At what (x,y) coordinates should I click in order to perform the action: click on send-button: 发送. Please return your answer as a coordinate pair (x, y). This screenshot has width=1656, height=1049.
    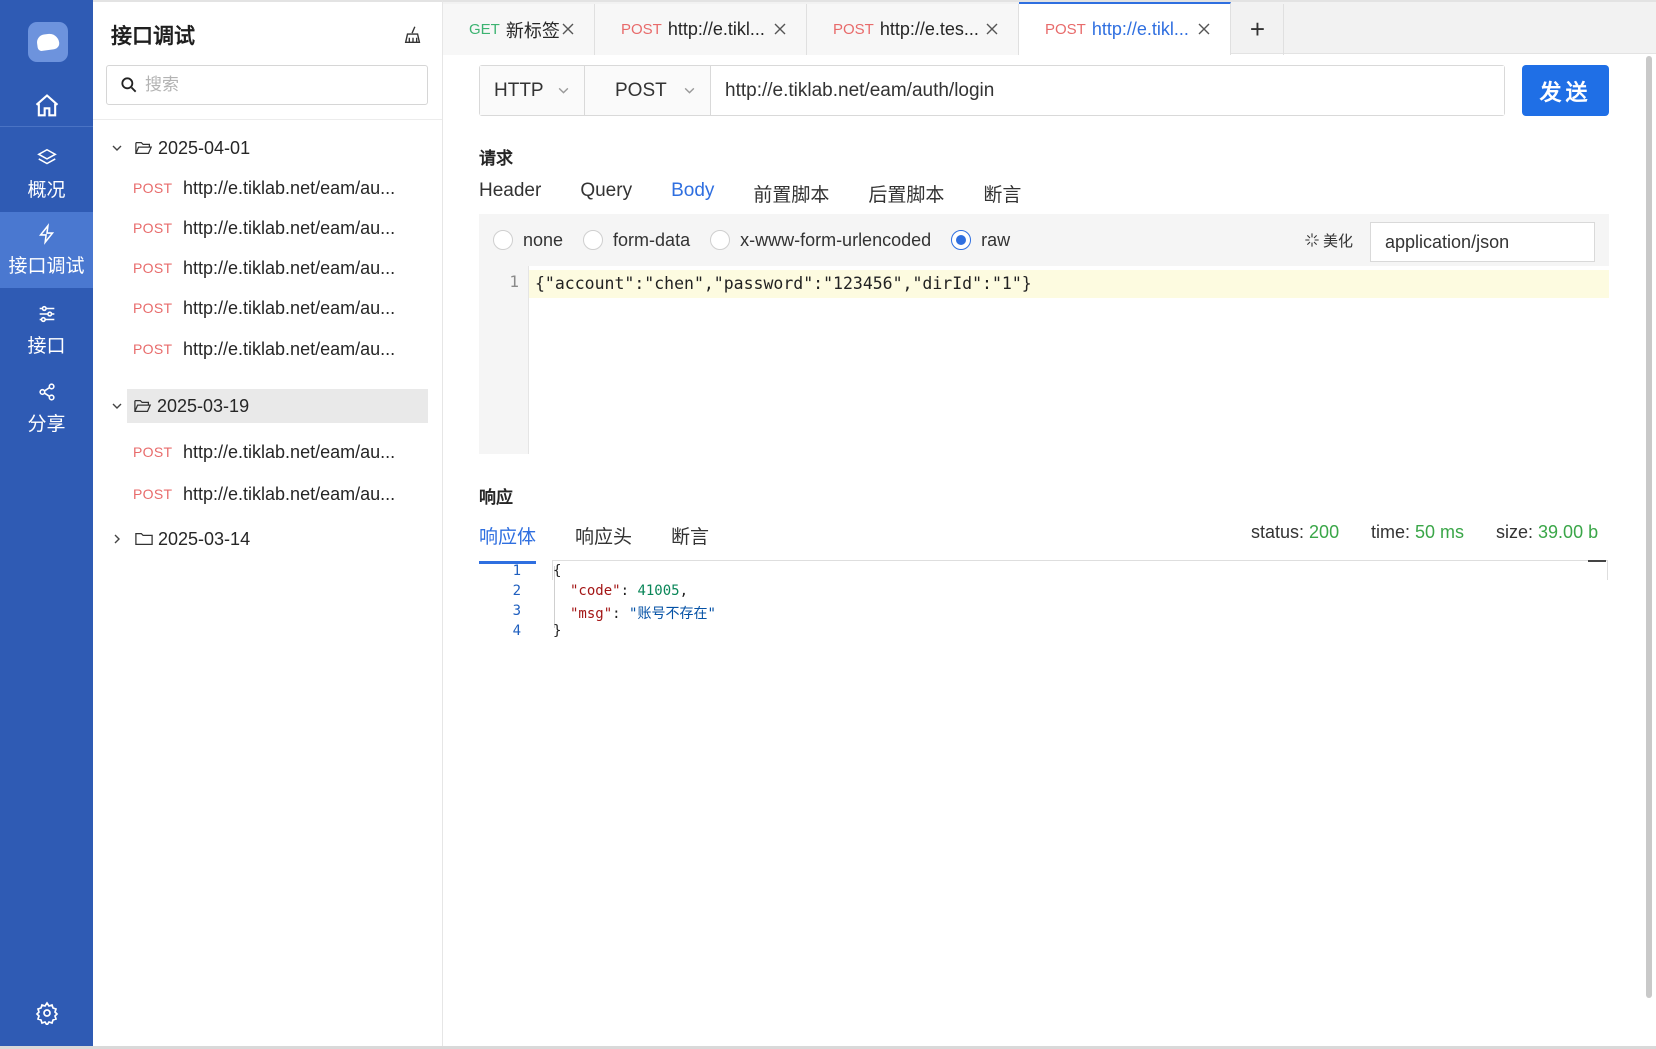
    Looking at the image, I should click on (1565, 90).